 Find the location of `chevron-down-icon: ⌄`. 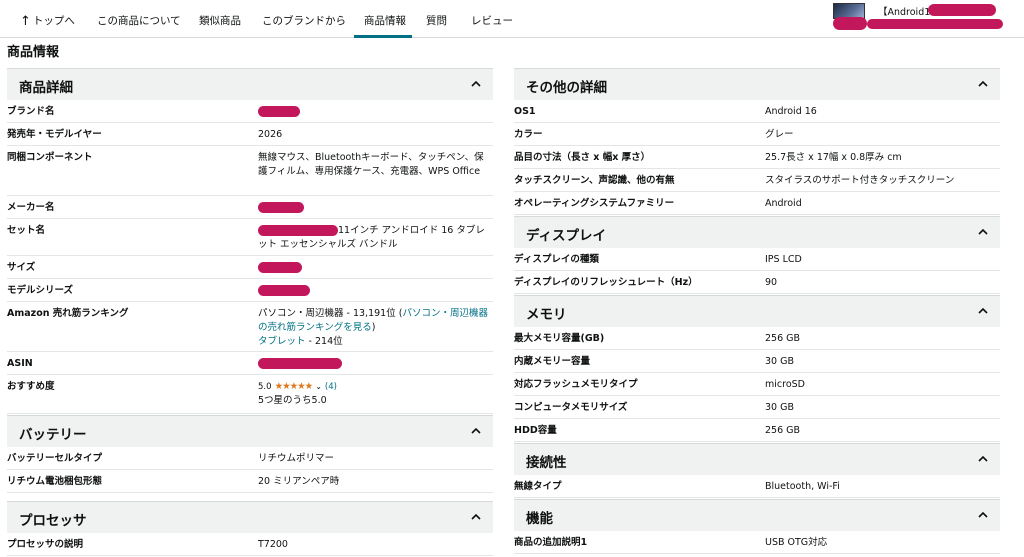

chevron-down-icon: ⌄ is located at coordinates (318, 386).